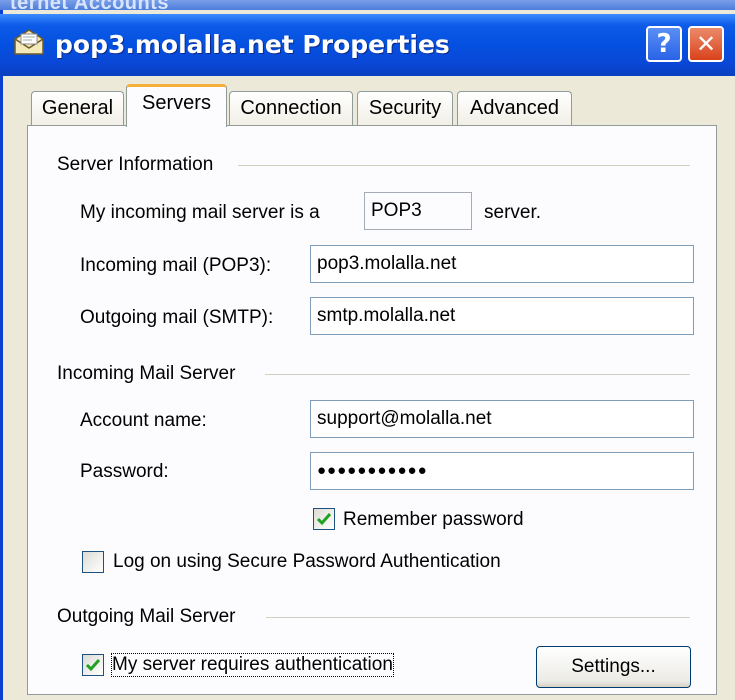 The image size is (735, 700). What do you see at coordinates (146, 616) in the screenshot?
I see `outgoing-mail-server-heading: Outgoing Mail Server` at bounding box center [146, 616].